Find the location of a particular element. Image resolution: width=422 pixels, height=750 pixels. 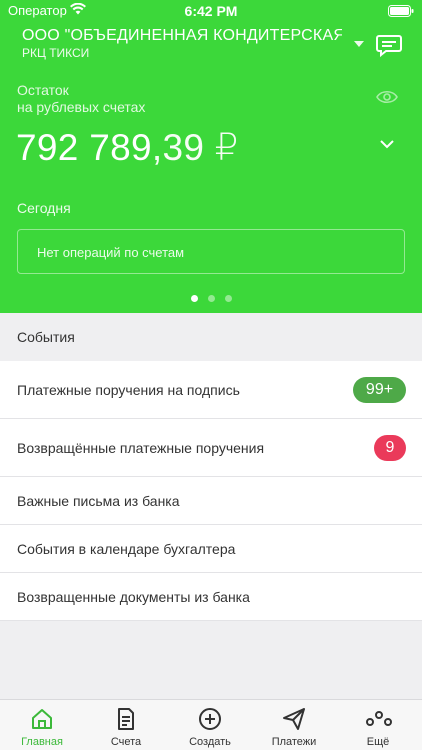

event-item-label: Важные письма из банка is located at coordinates (98, 500).